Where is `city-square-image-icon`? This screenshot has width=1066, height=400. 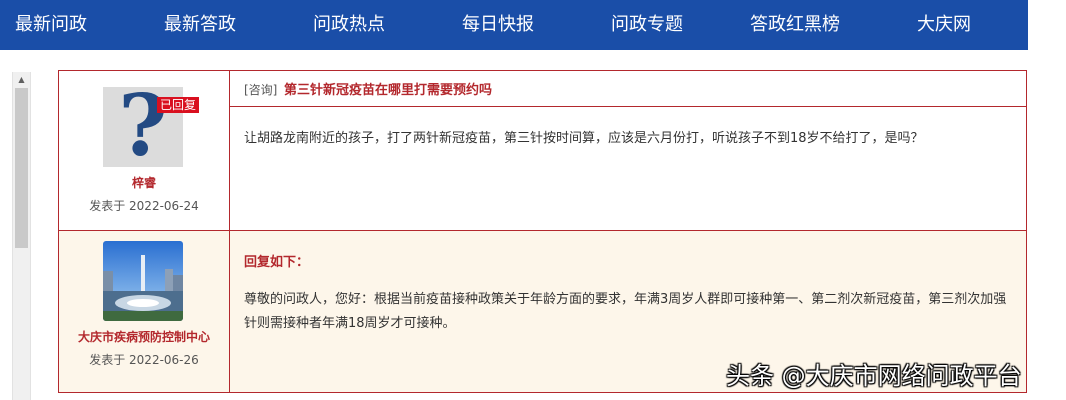
city-square-image-icon is located at coordinates (143, 281).